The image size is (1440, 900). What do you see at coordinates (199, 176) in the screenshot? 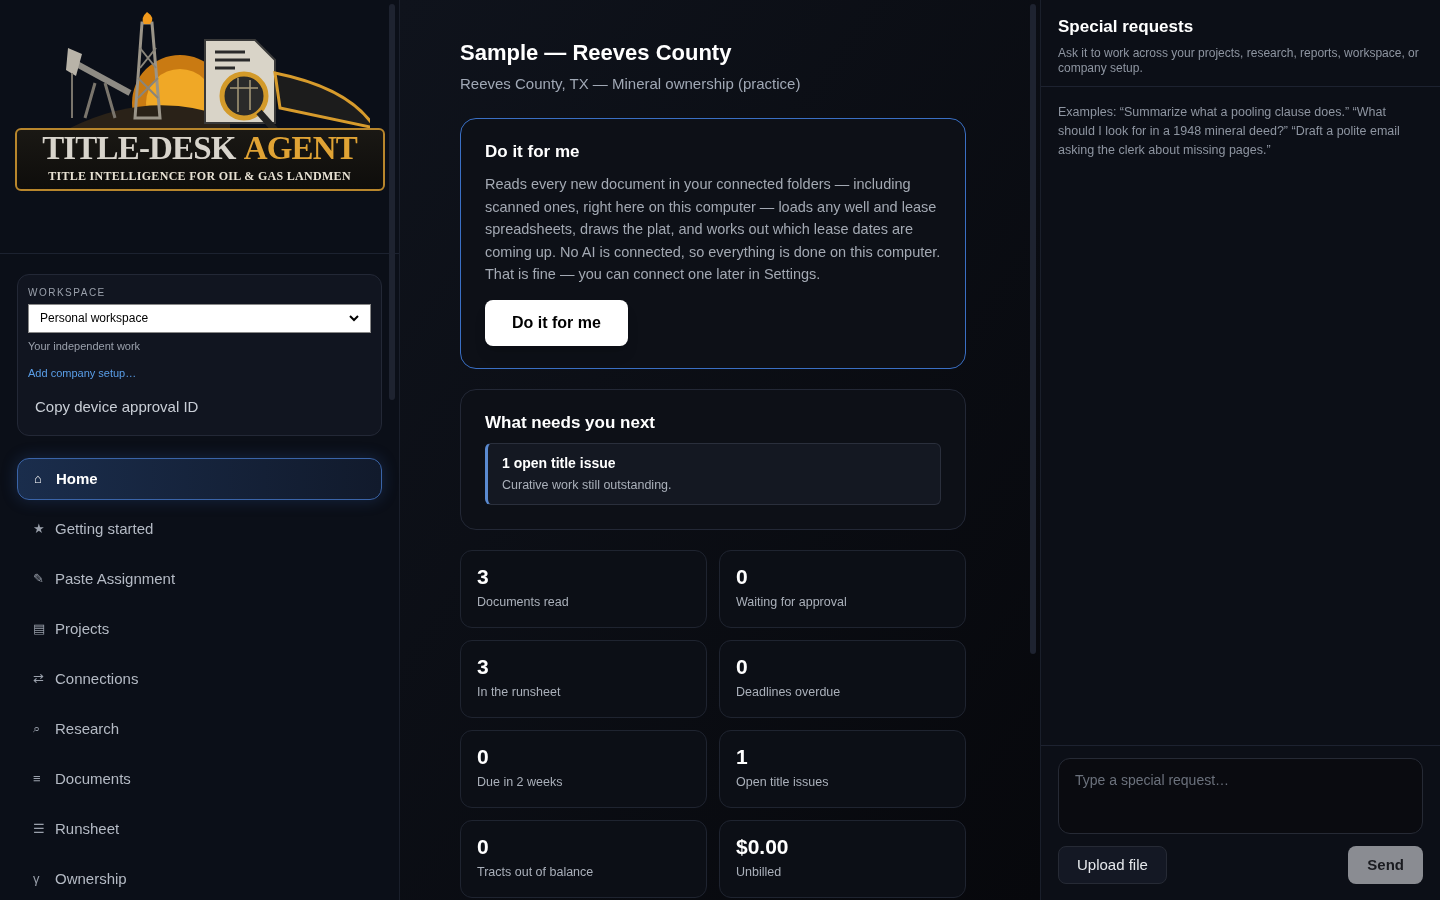
I see `logo-tagline: TITLE INTELLIGENCE FOR OIL & GAS LANDMEN` at bounding box center [199, 176].